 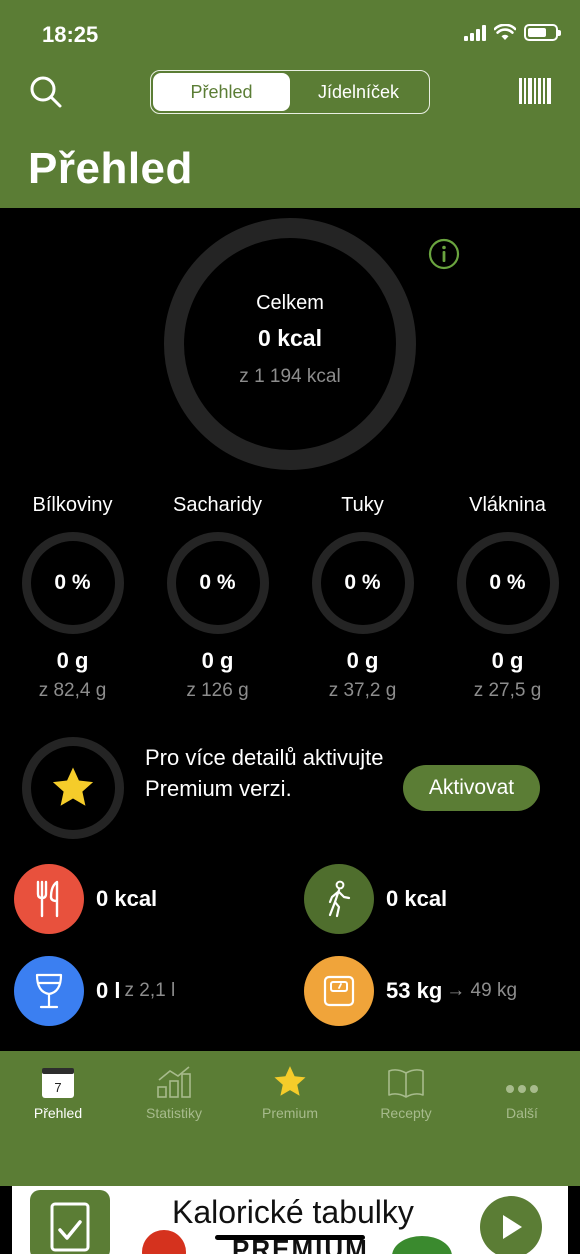 I want to click on macro-name: Bílkoviny, so click(x=72, y=505).